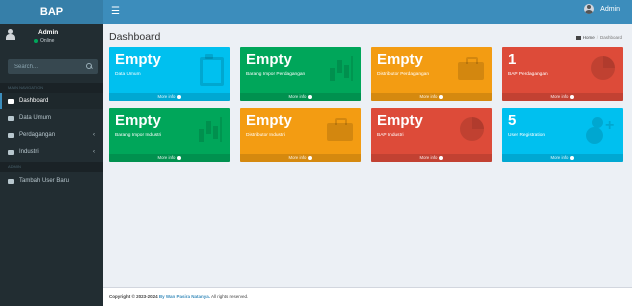 Image resolution: width=632 pixels, height=306 pixels. Describe the element at coordinates (11, 181) in the screenshot. I see `user-plus-icon` at that location.